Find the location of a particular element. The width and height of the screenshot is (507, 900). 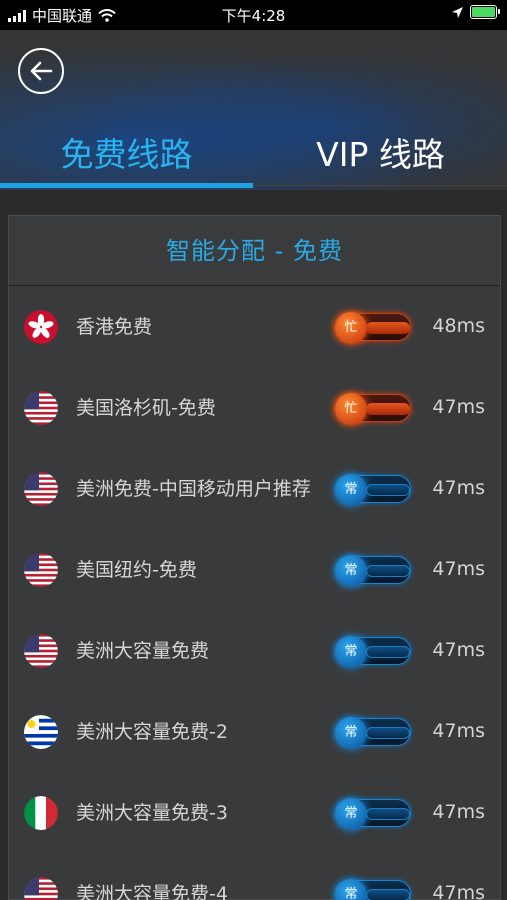

server-name: 美洲免费-中国移动用户推荐 is located at coordinates (193, 488).